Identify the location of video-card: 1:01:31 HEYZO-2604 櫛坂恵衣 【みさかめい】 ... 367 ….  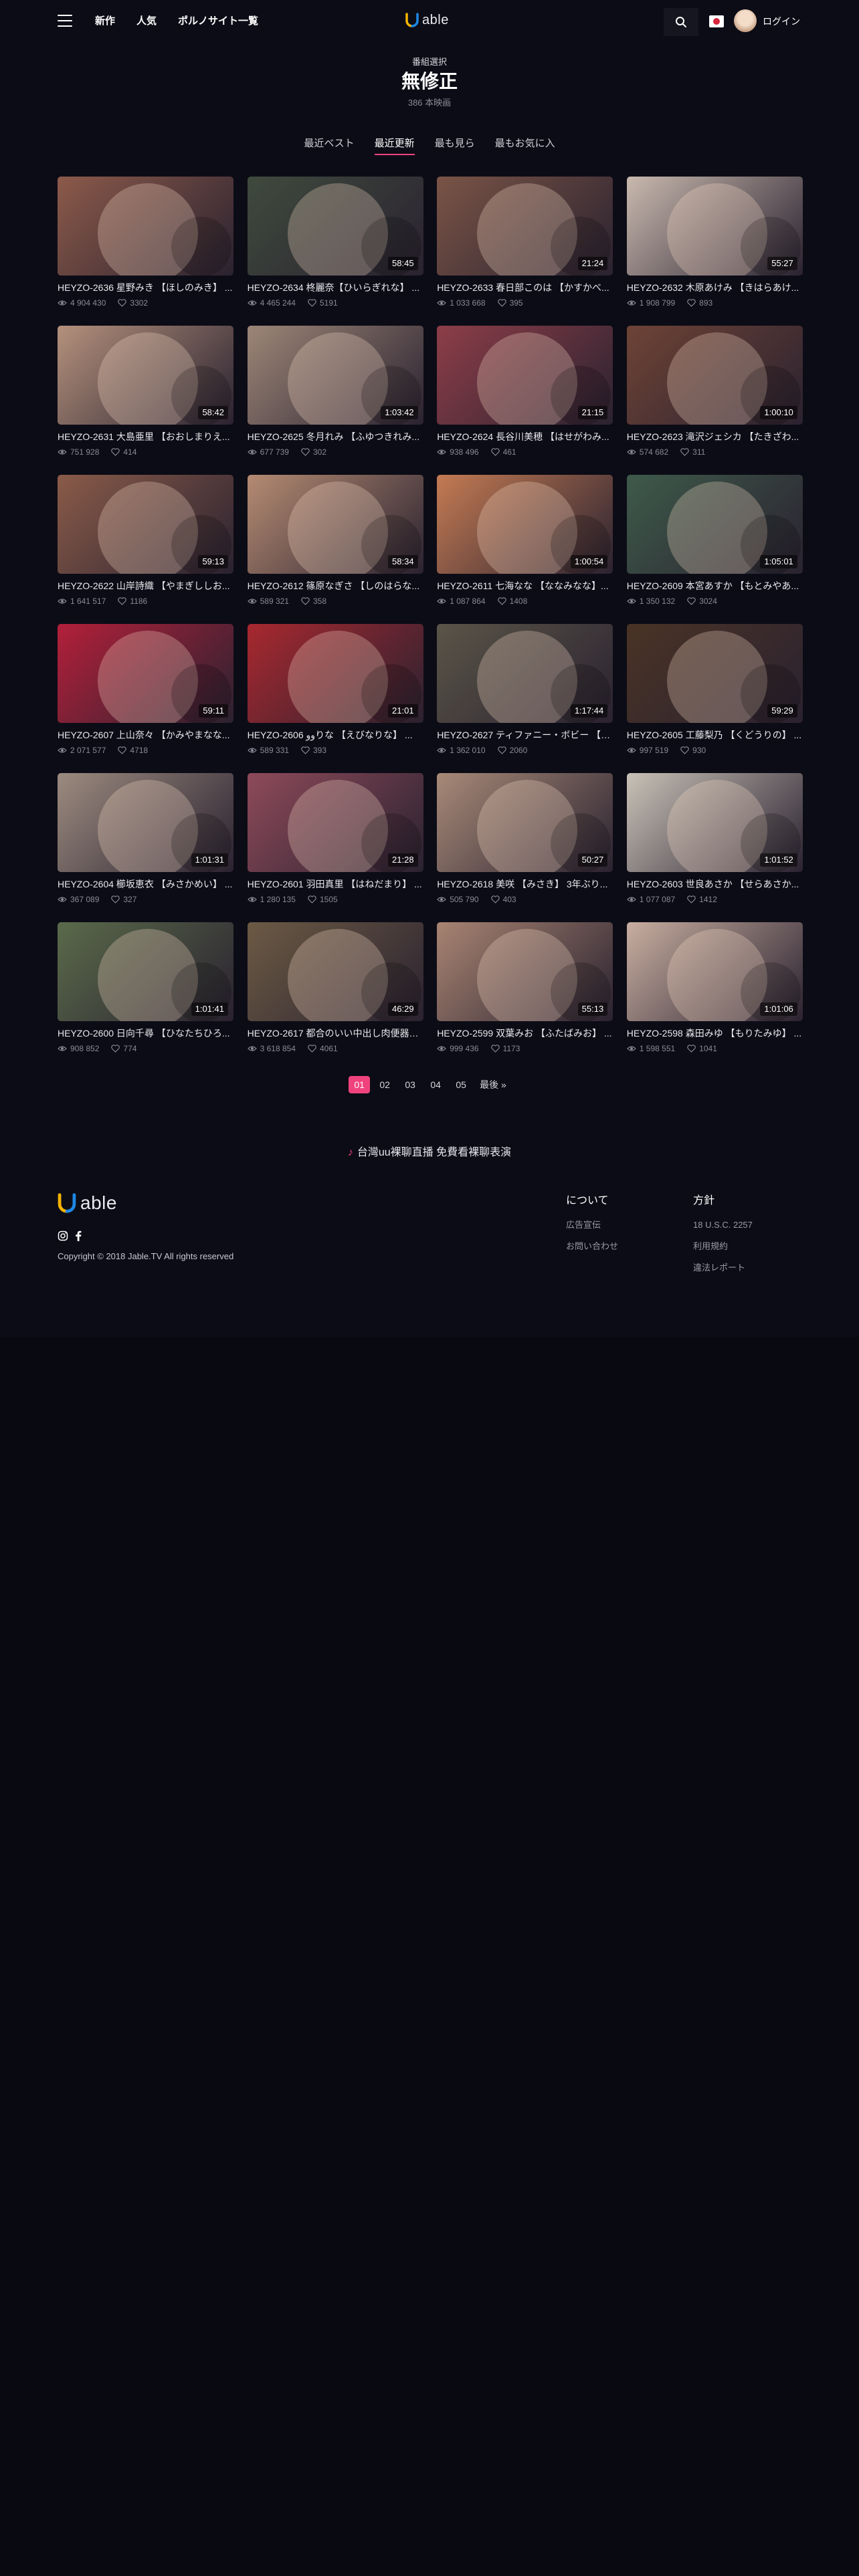
(145, 847).